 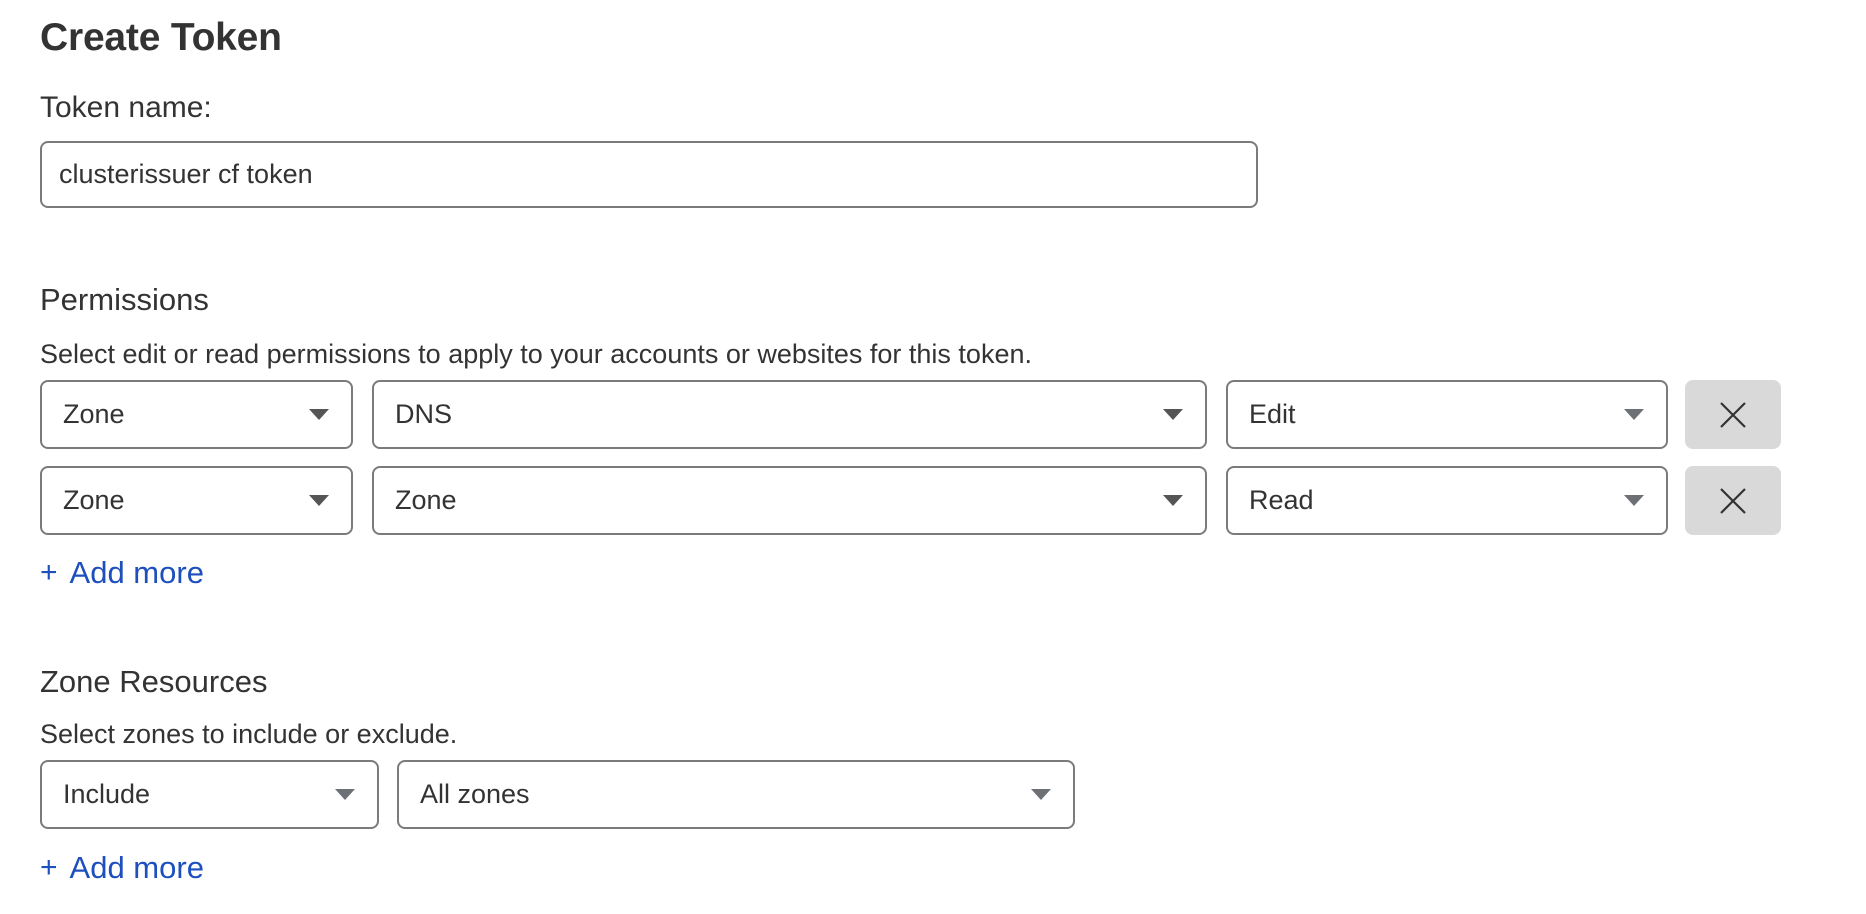 I want to click on permission-access-select: Edit, so click(x=1447, y=414).